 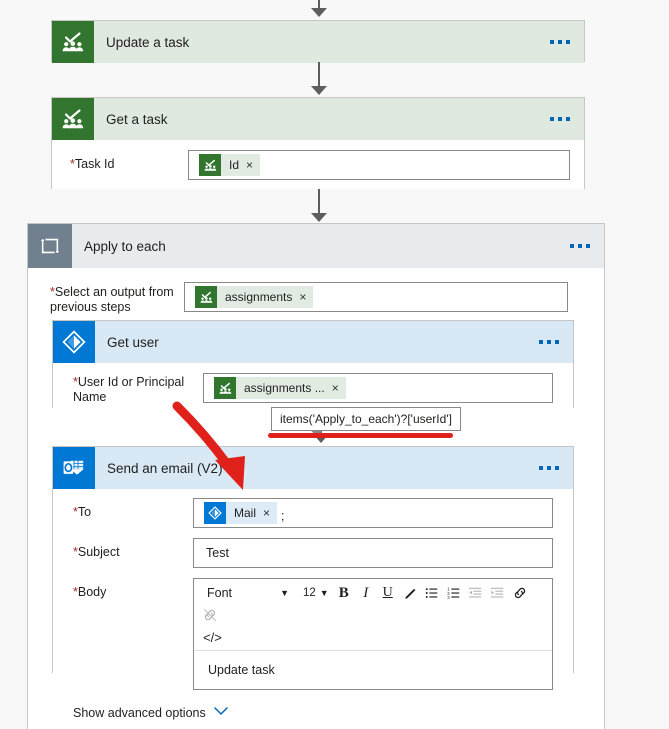 I want to click on tooltip-underline-highlight, so click(x=360, y=435).